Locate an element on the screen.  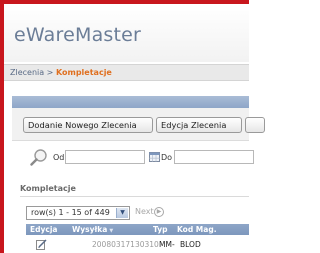
breadcrumb: Zlecenia > Kompletacje is located at coordinates (126, 72).